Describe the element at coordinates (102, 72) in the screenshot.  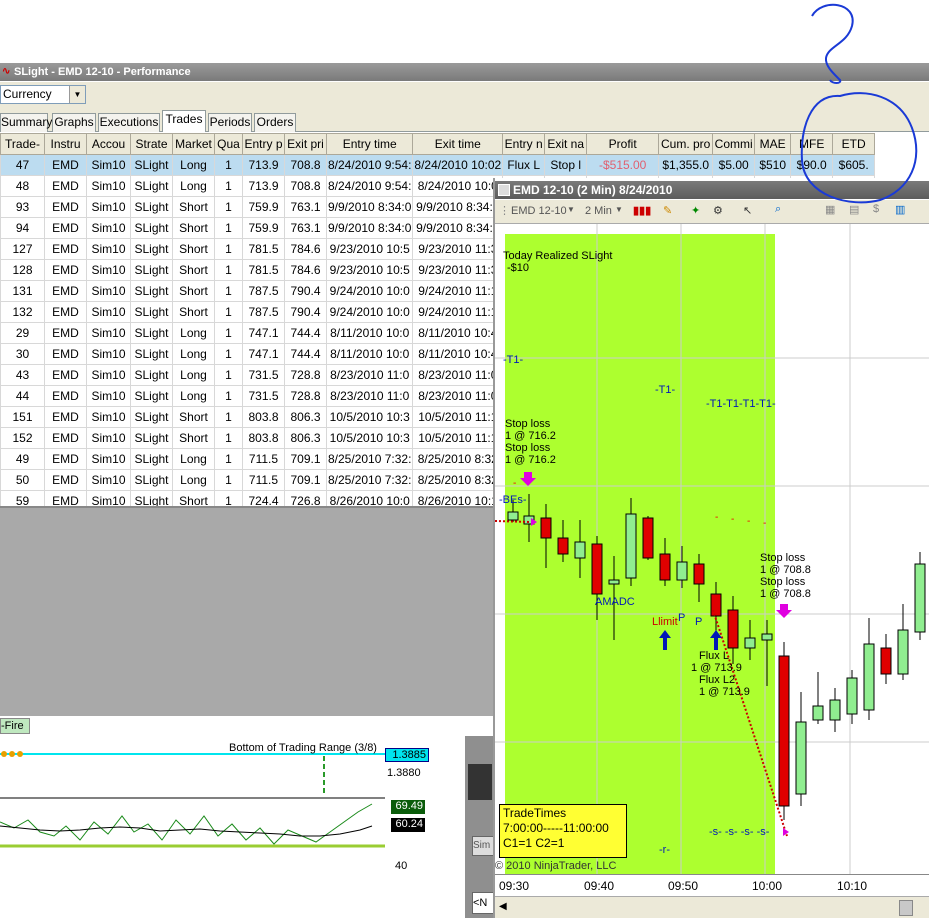
I see `window-title-text: SLight - EMD 12-10 - Performance` at that location.